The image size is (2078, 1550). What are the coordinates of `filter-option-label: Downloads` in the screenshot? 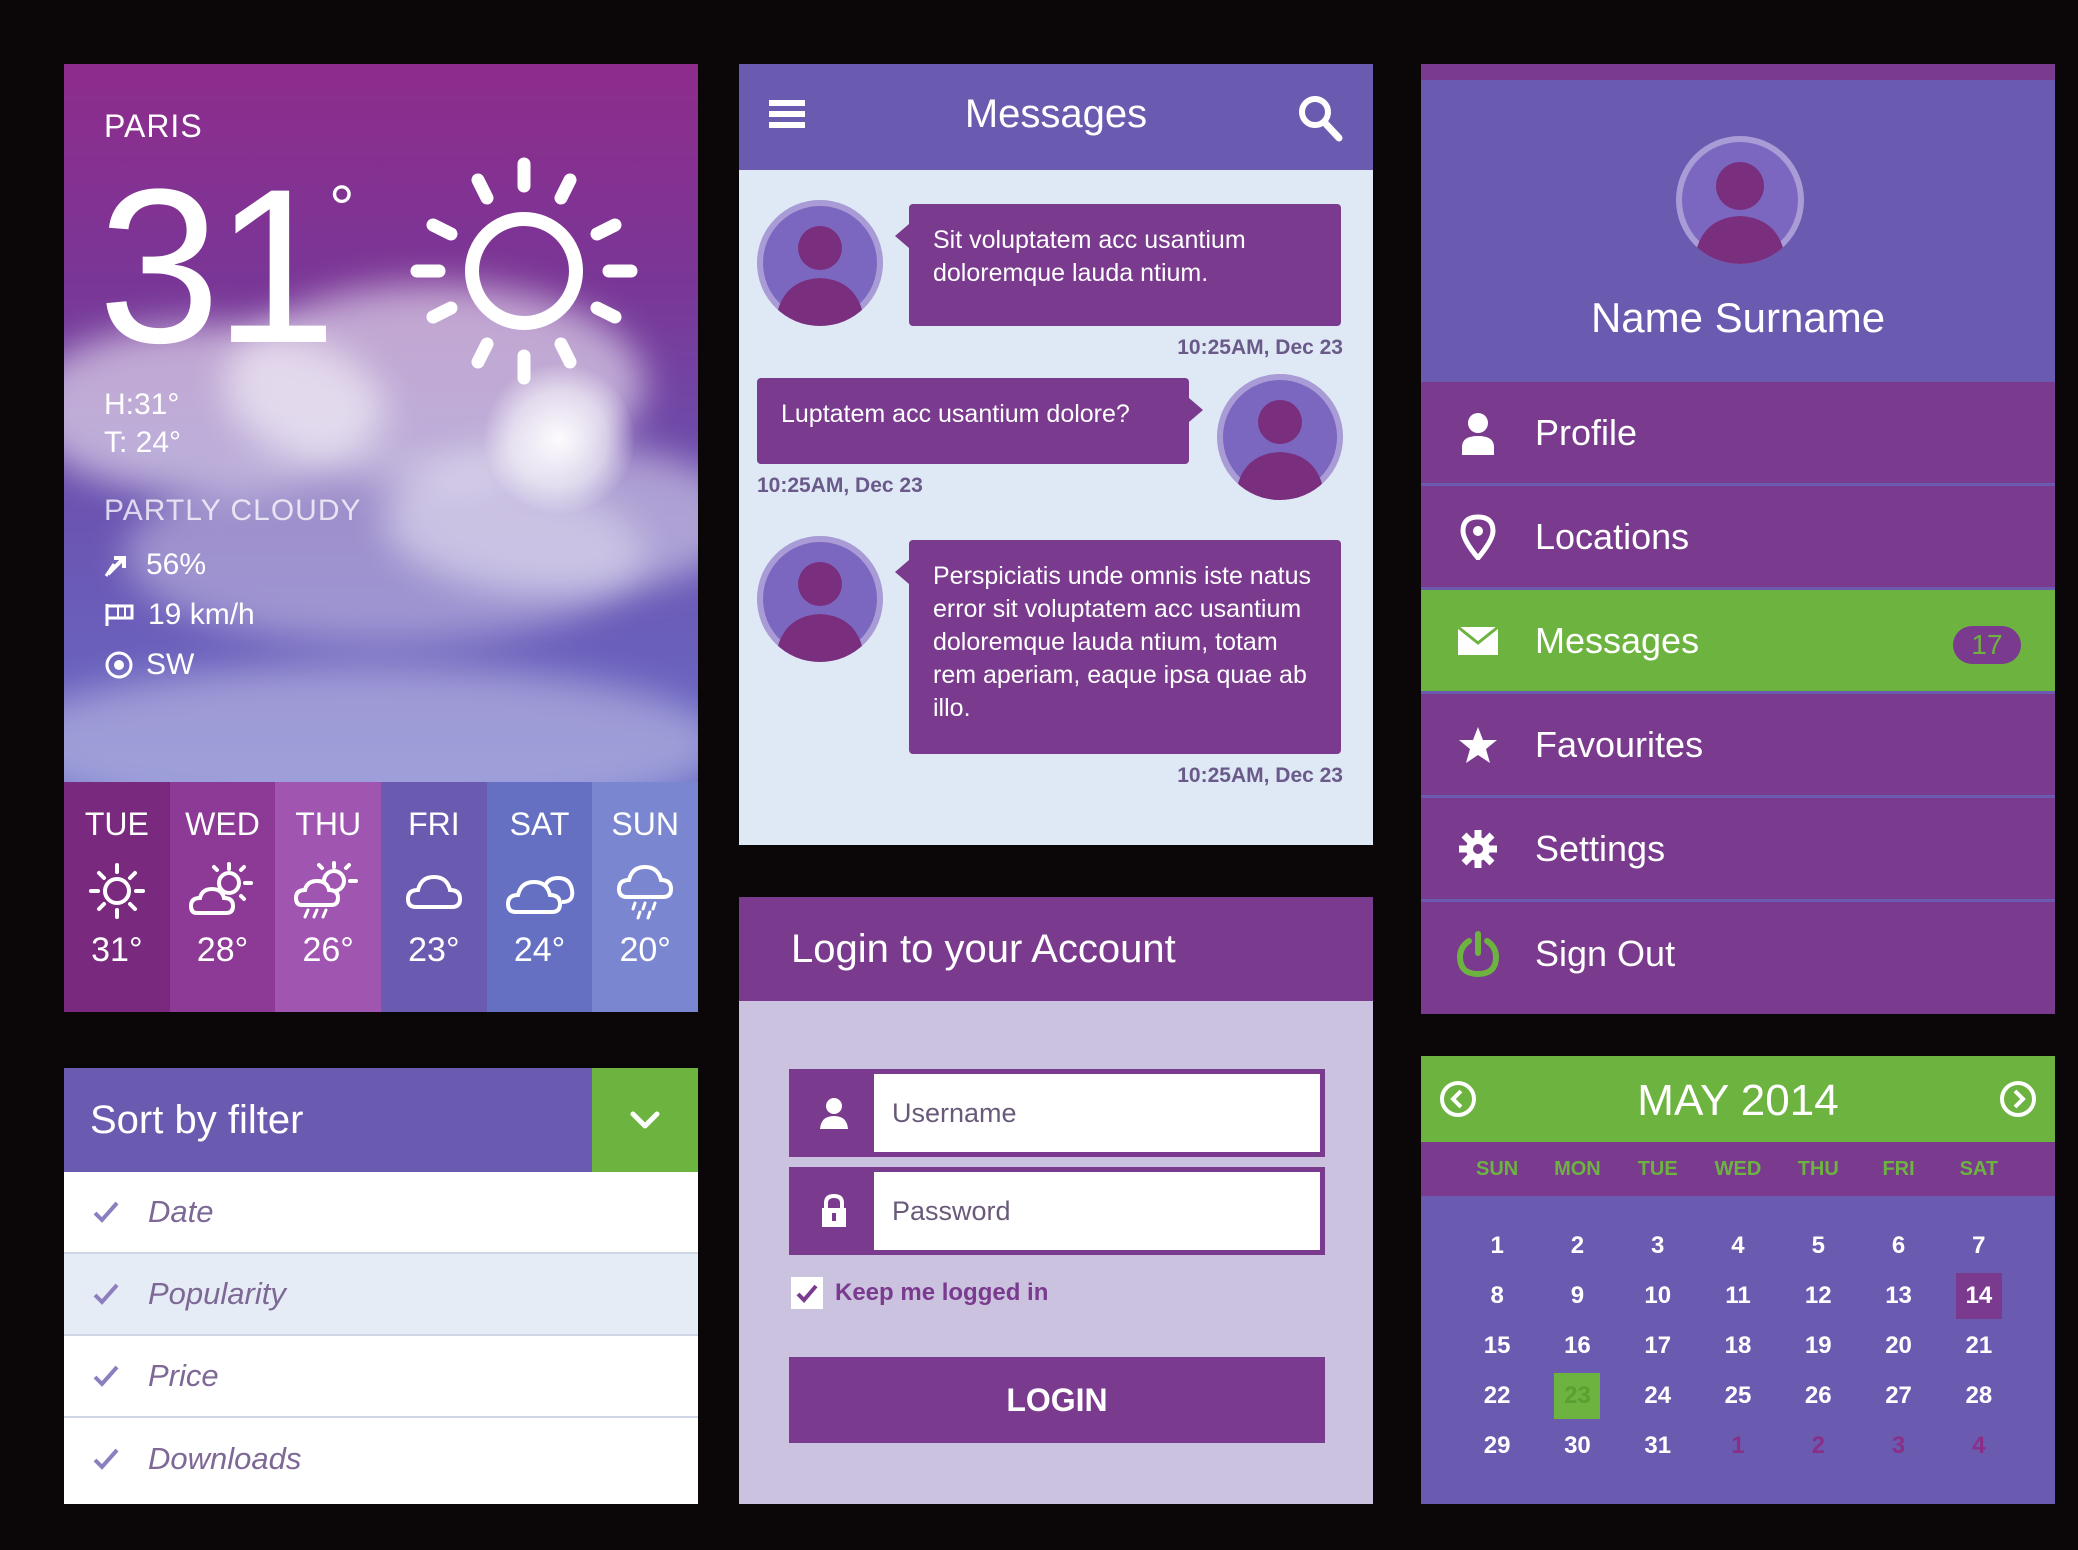 It's located at (225, 1458).